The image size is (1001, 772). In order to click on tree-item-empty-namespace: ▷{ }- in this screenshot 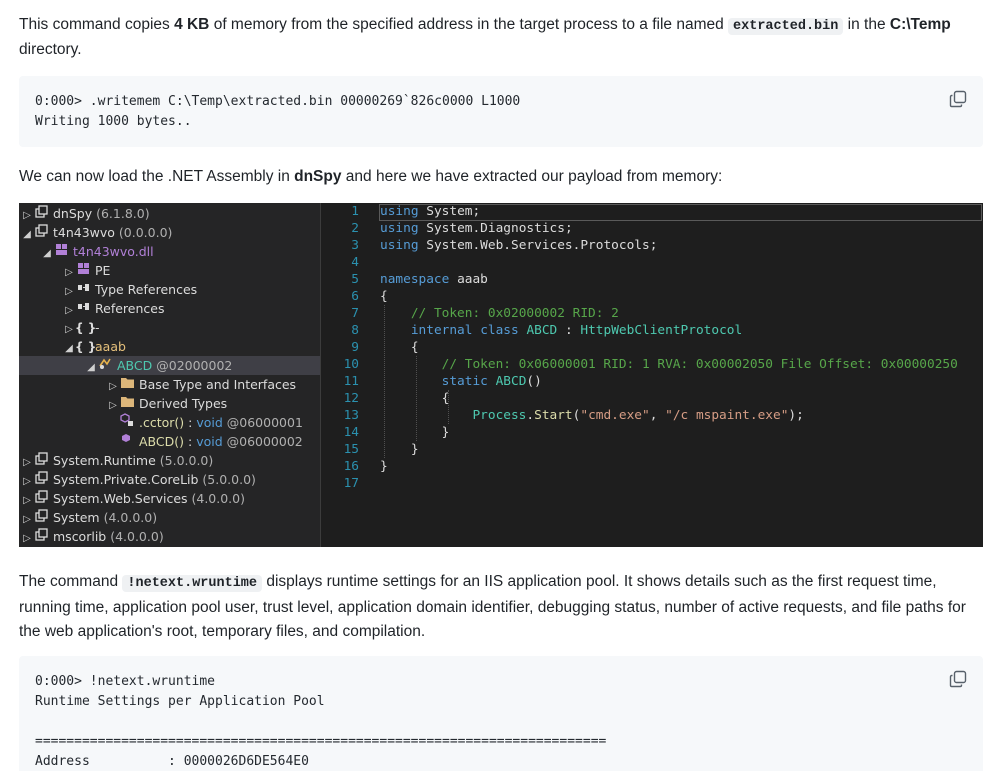, I will do `click(169, 327)`.